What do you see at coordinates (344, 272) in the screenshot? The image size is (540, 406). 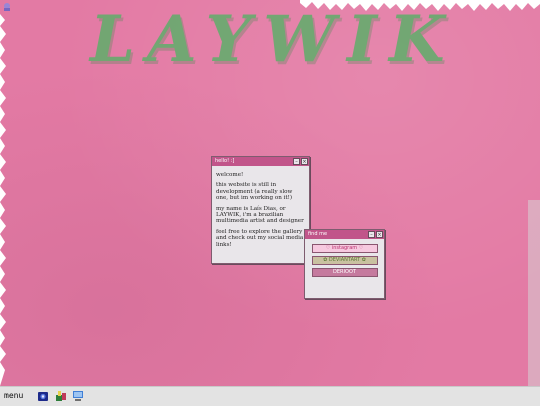 I see `third-social-link: DERIOOT` at bounding box center [344, 272].